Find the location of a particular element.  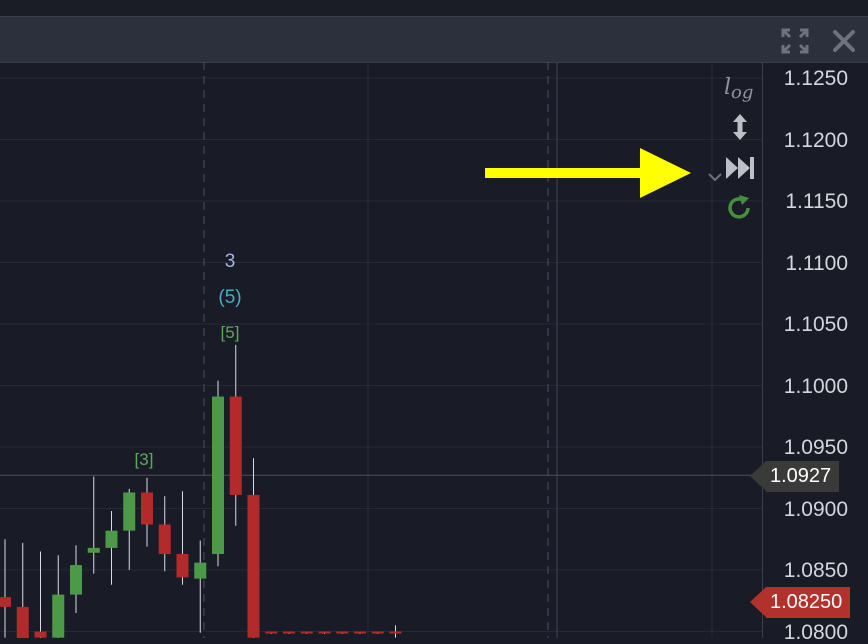

price-axis-label: 1.1050 is located at coordinates (815, 324).